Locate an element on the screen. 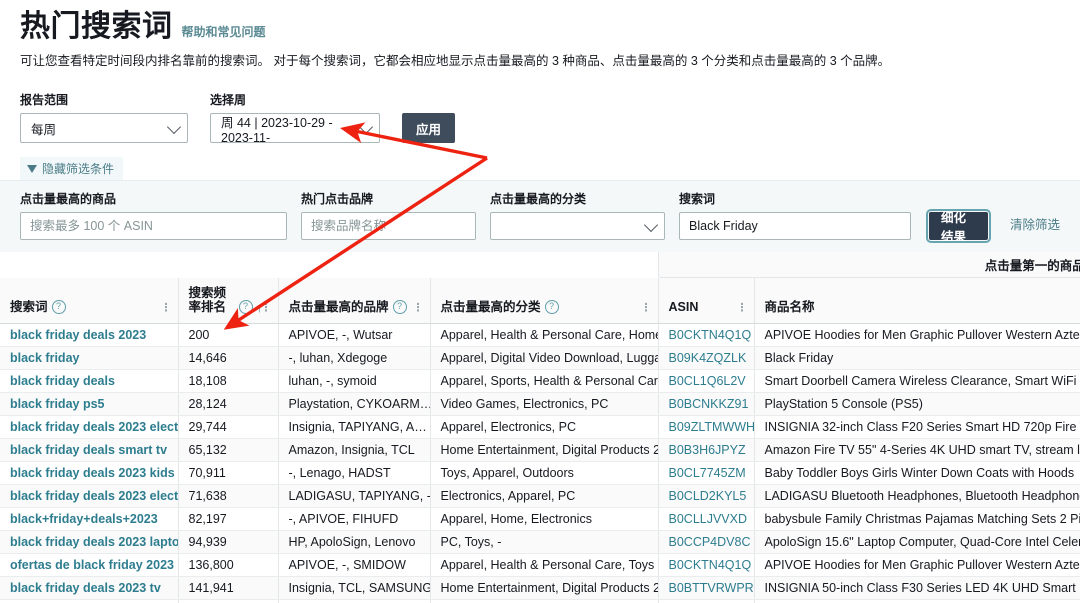 This screenshot has width=1080, height=603. cell-asin-link: B09ZLTMWWH is located at coordinates (712, 427).